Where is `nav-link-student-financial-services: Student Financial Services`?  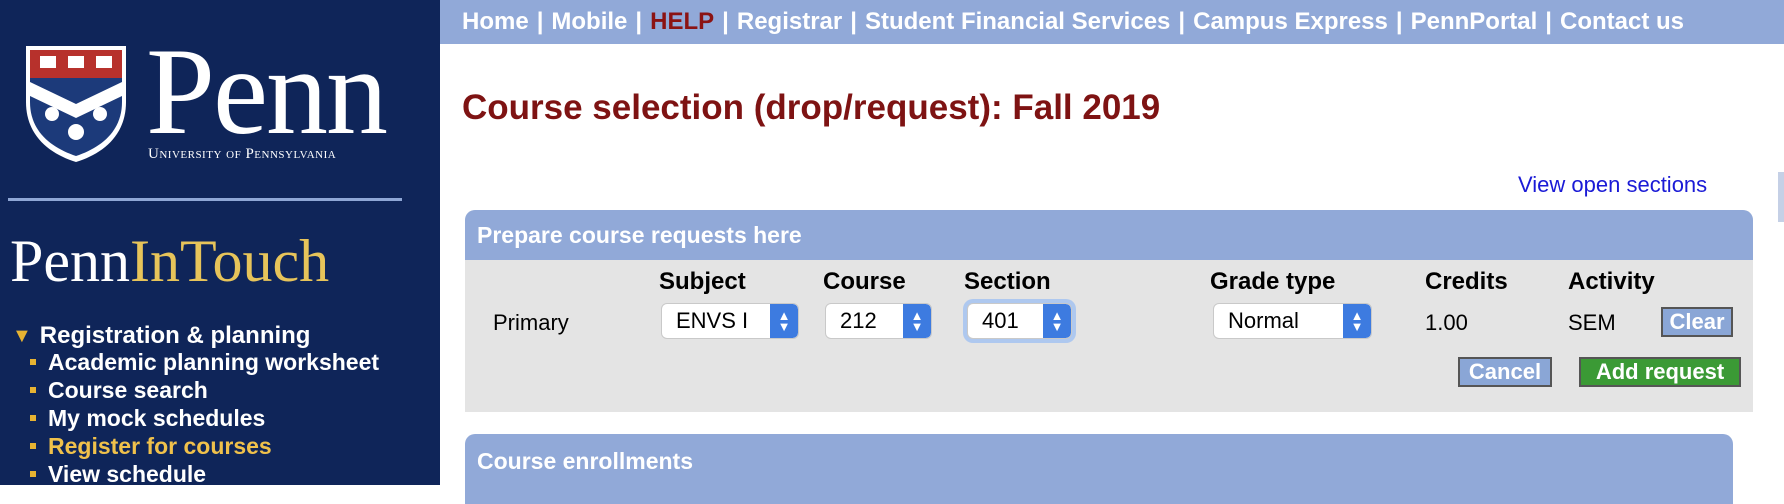 nav-link-student-financial-services: Student Financial Services is located at coordinates (1017, 22).